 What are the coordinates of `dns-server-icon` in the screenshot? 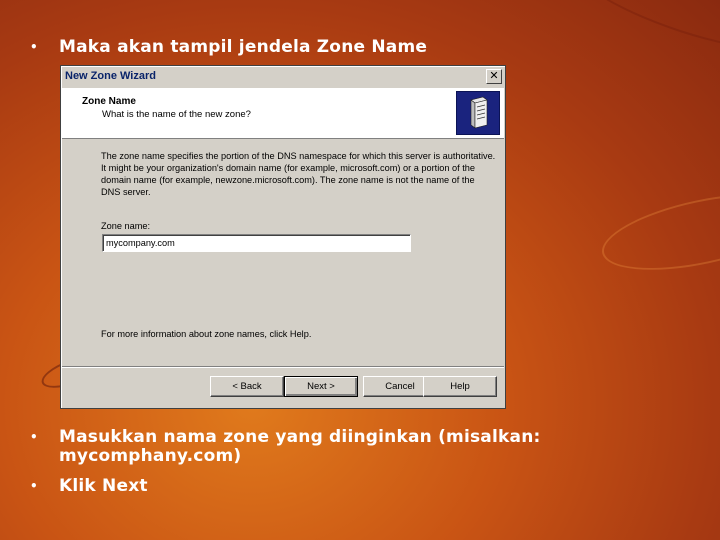 It's located at (478, 113).